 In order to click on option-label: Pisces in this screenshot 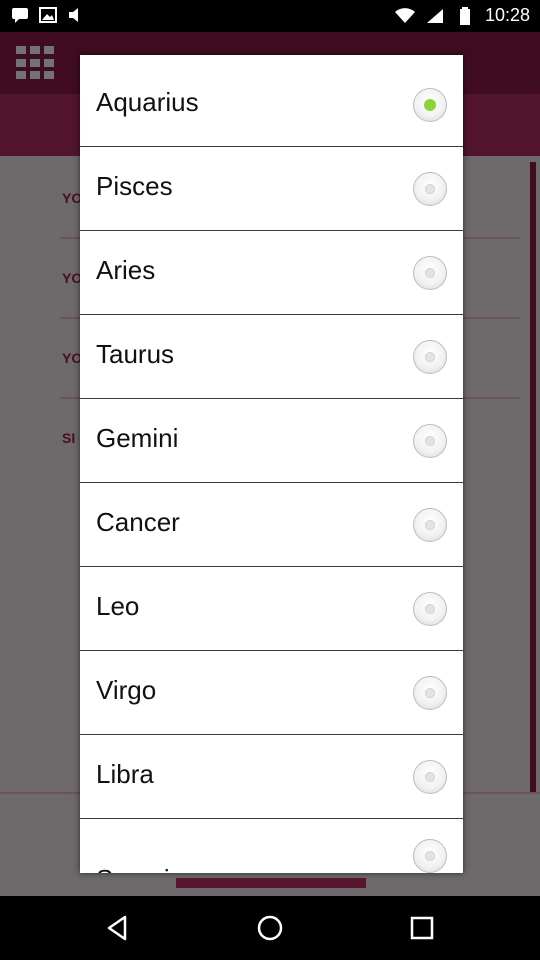, I will do `click(134, 186)`.